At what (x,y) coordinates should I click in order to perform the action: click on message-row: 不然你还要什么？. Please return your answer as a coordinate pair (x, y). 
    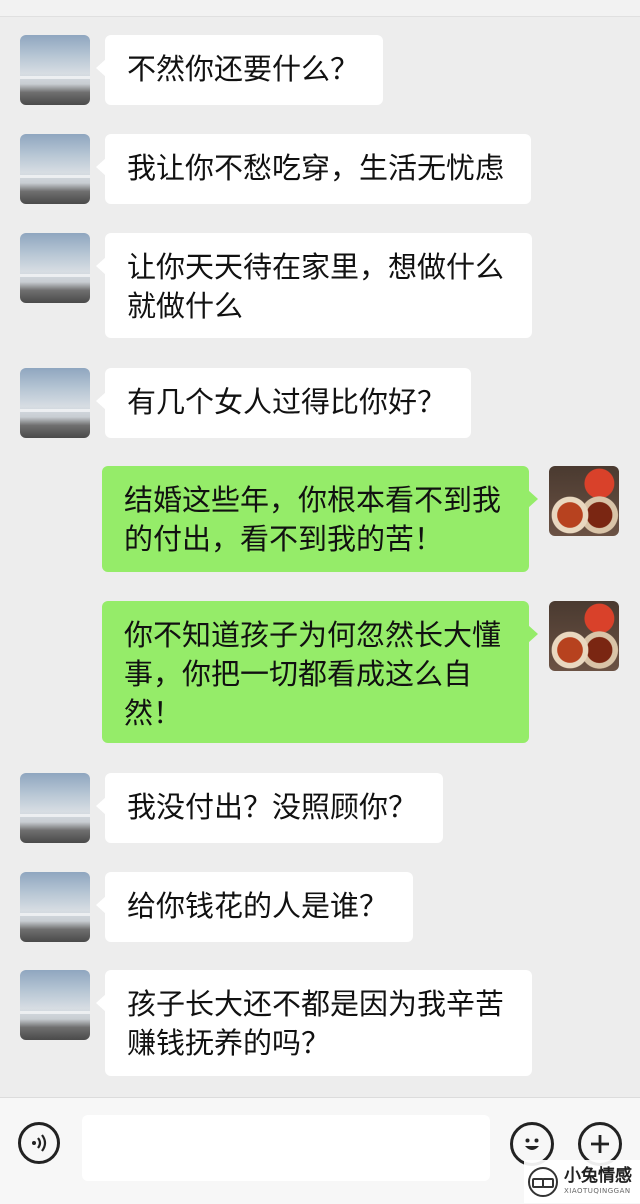
    Looking at the image, I should click on (320, 70).